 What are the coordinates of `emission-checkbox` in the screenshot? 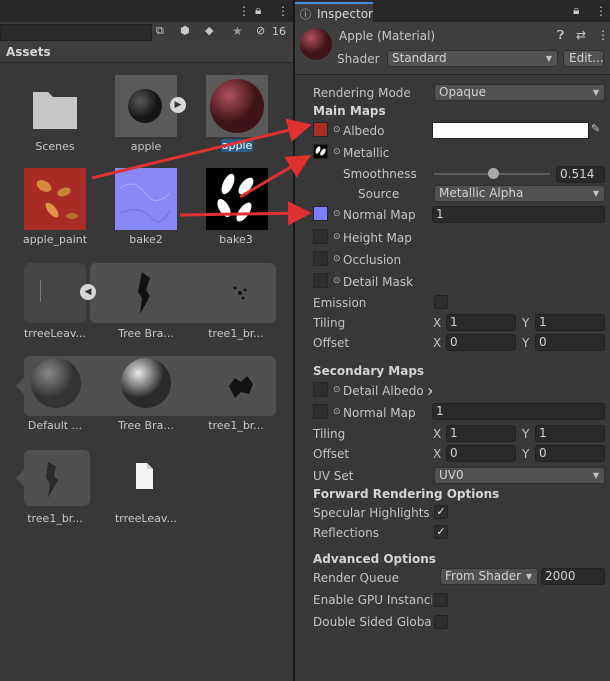 It's located at (441, 302).